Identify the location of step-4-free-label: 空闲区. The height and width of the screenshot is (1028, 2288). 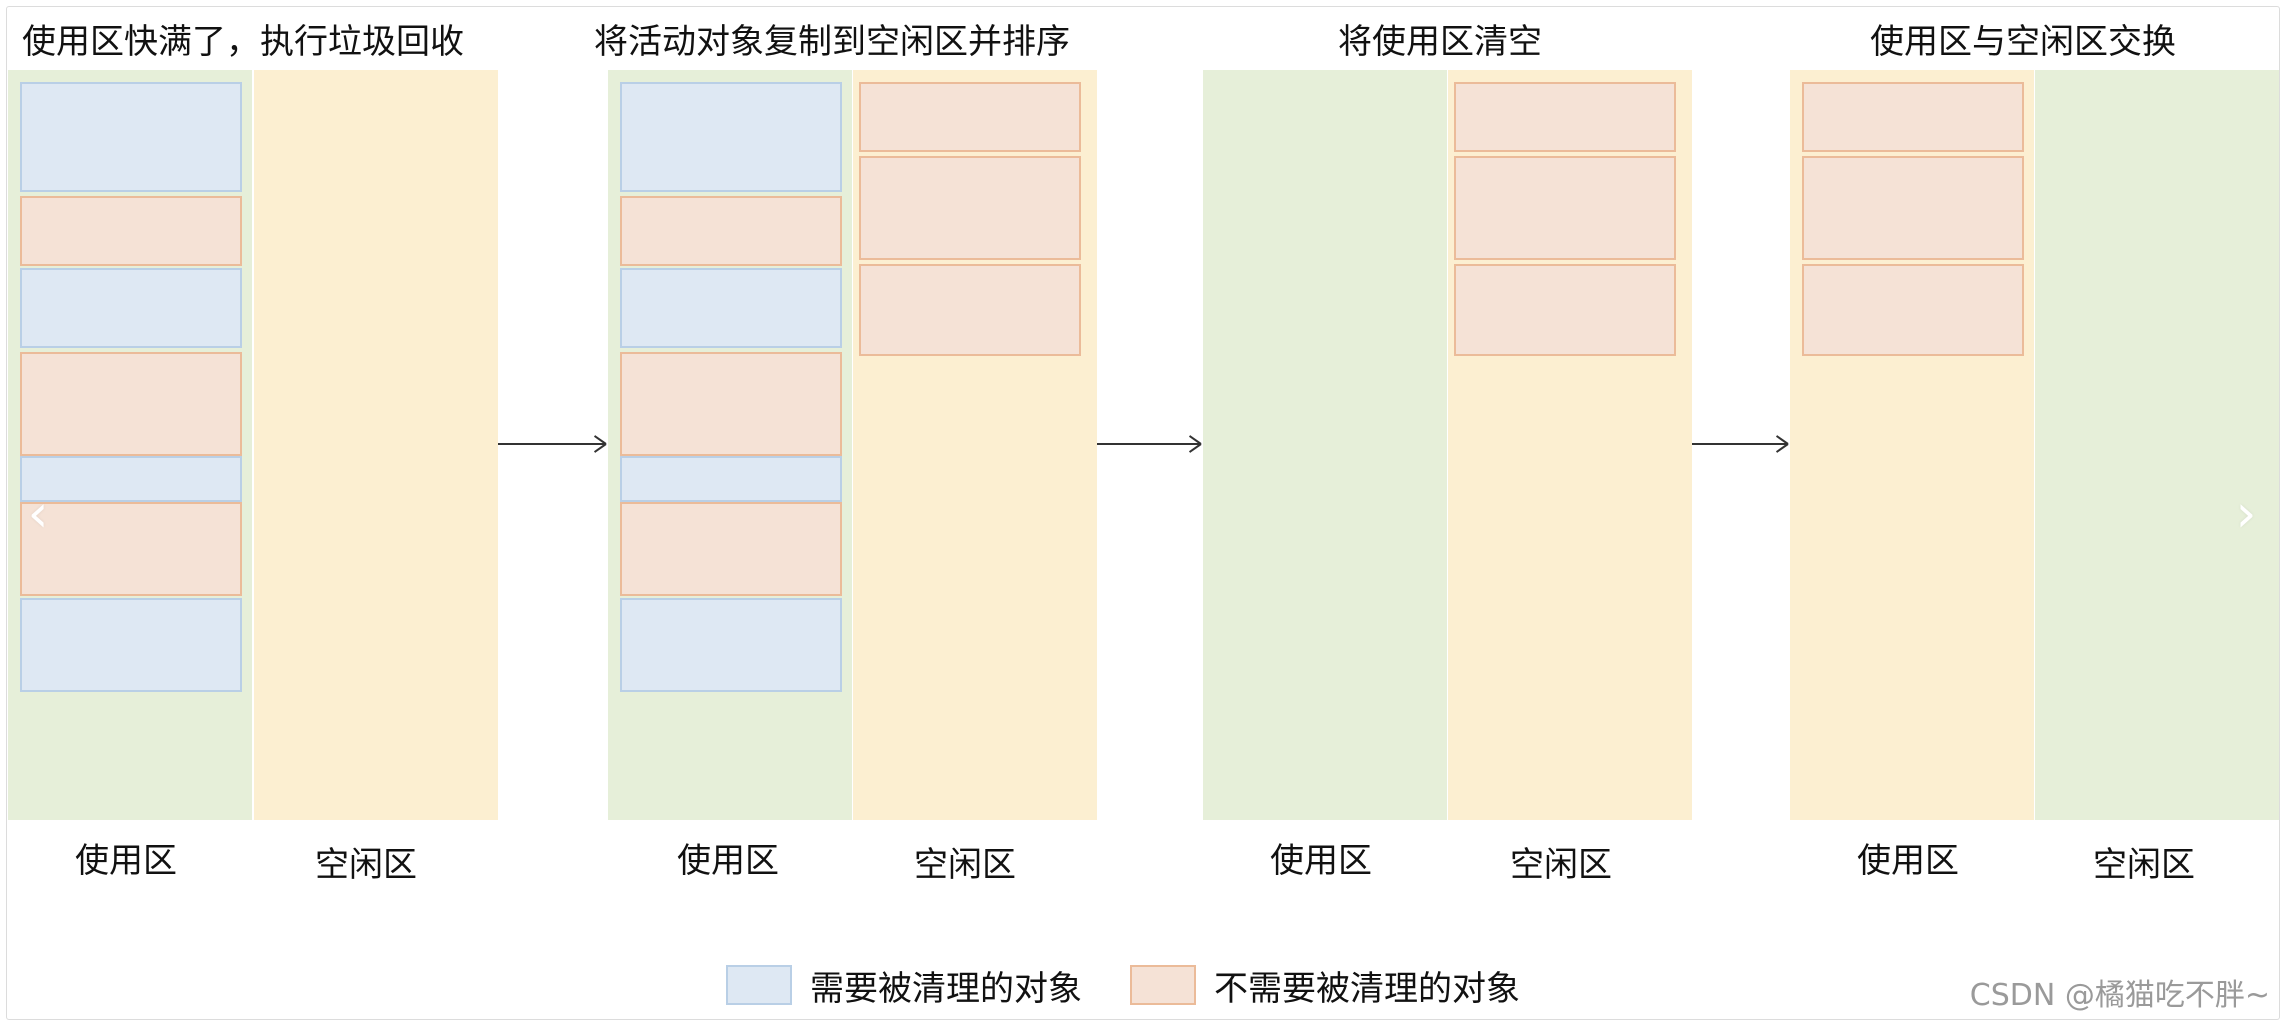
(2144, 865).